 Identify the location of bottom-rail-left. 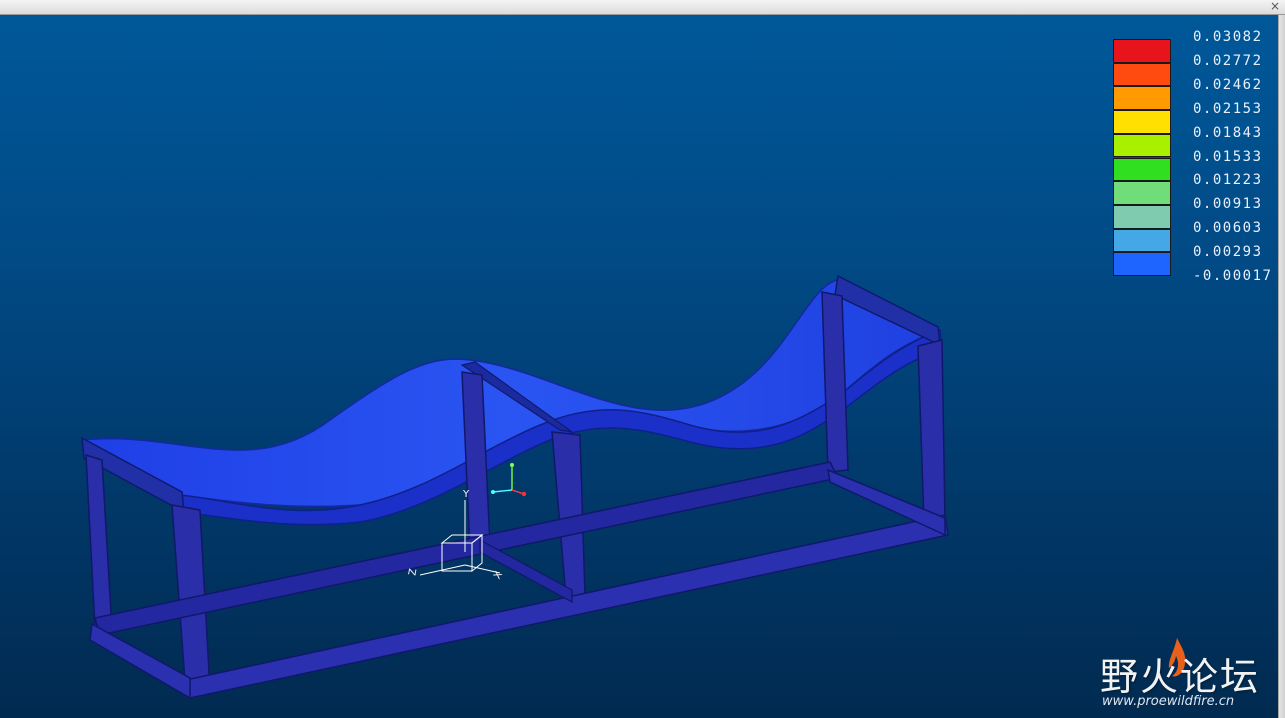
(140, 661).